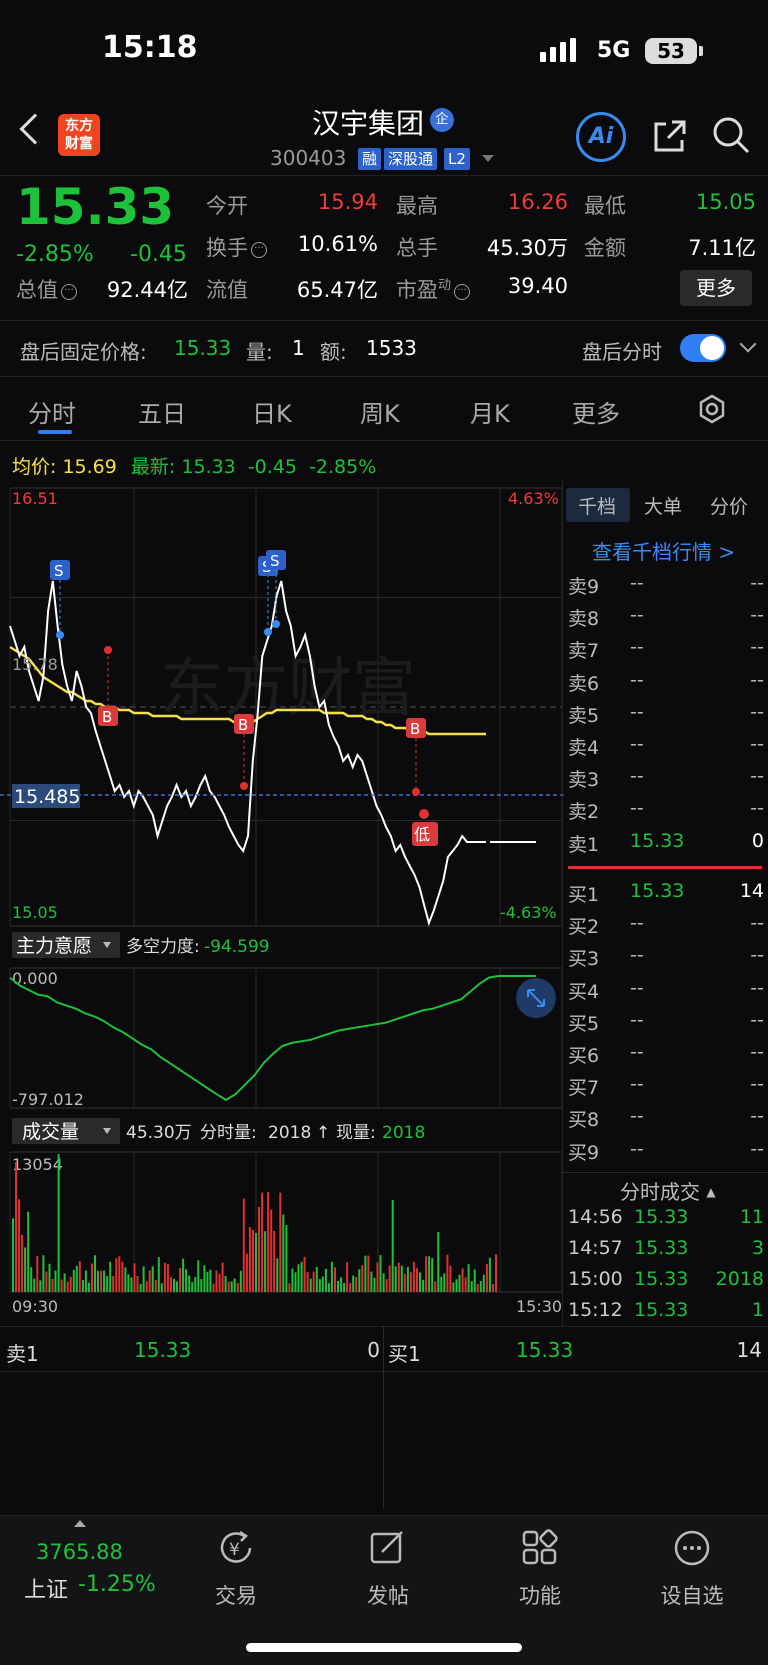 The height and width of the screenshot is (1665, 768). What do you see at coordinates (666, 781) in the screenshot?
I see `ask-row: 卖3 -- --` at bounding box center [666, 781].